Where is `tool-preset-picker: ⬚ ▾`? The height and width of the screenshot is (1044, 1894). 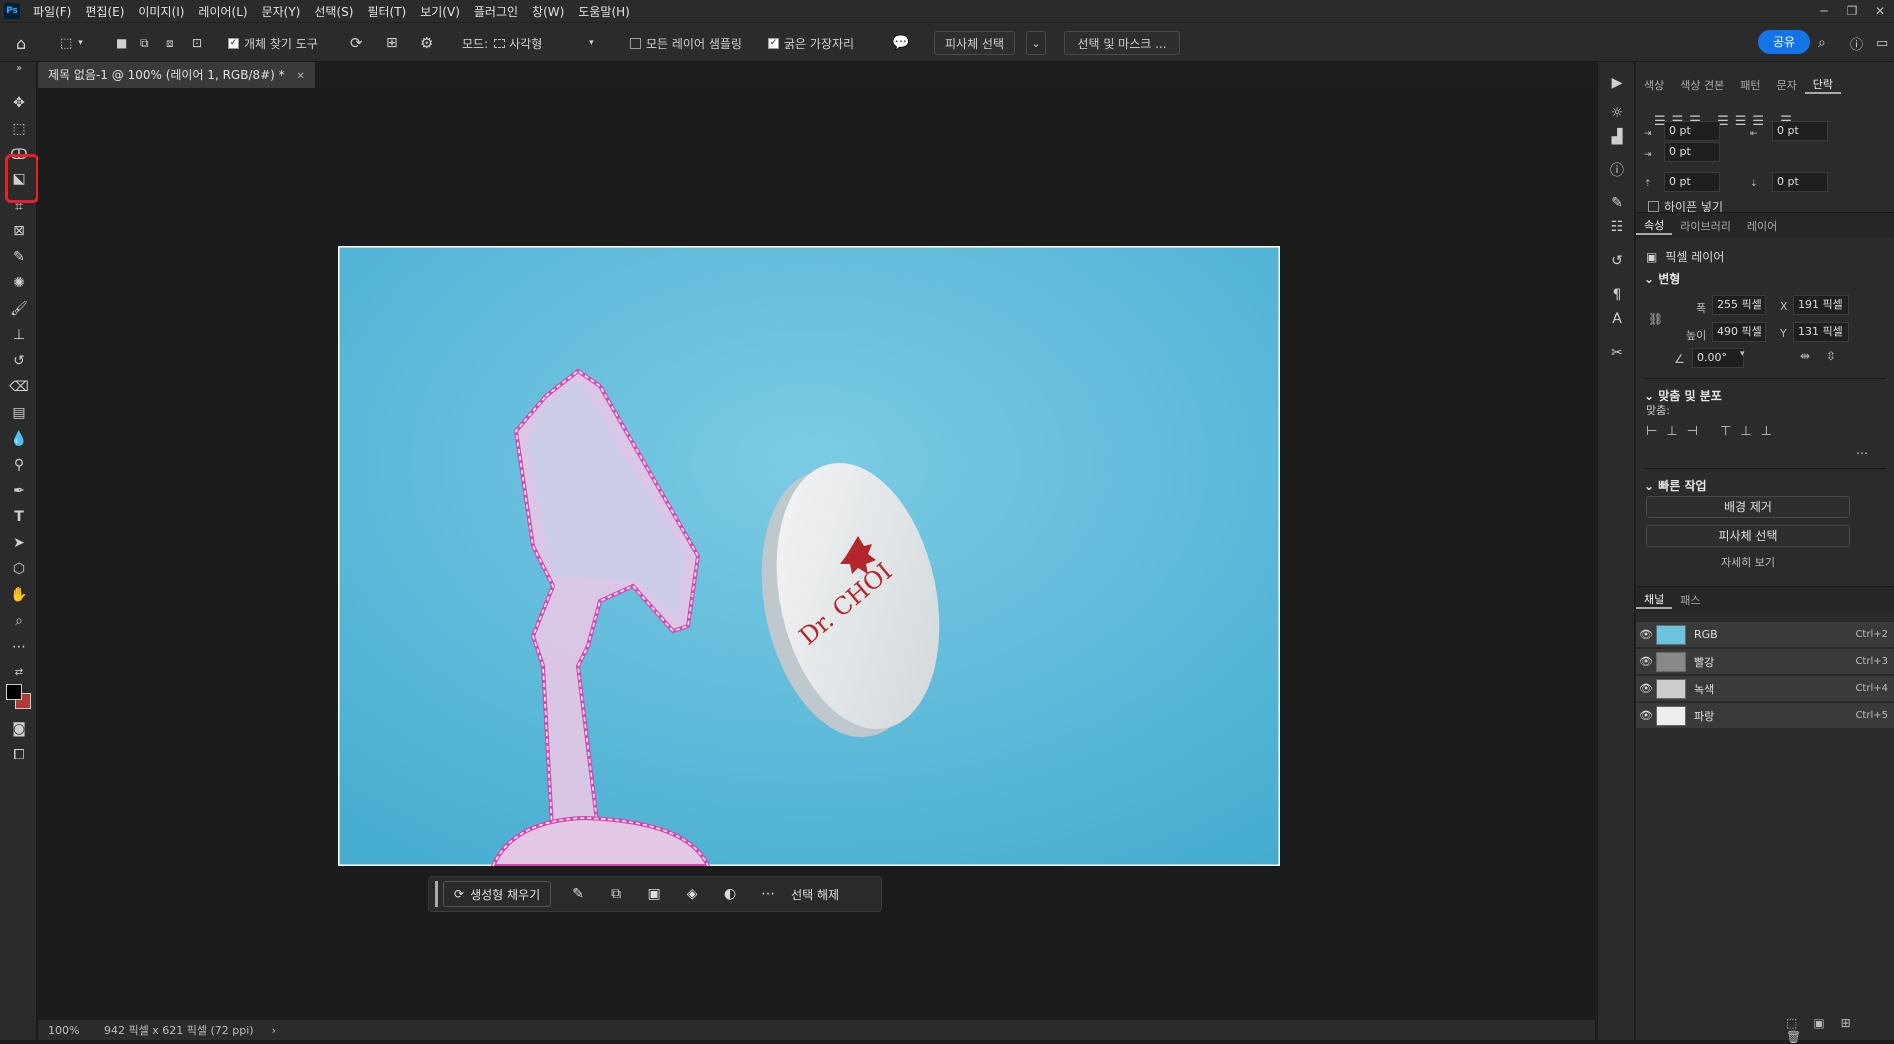 tool-preset-picker: ⬚ ▾ is located at coordinates (71, 43).